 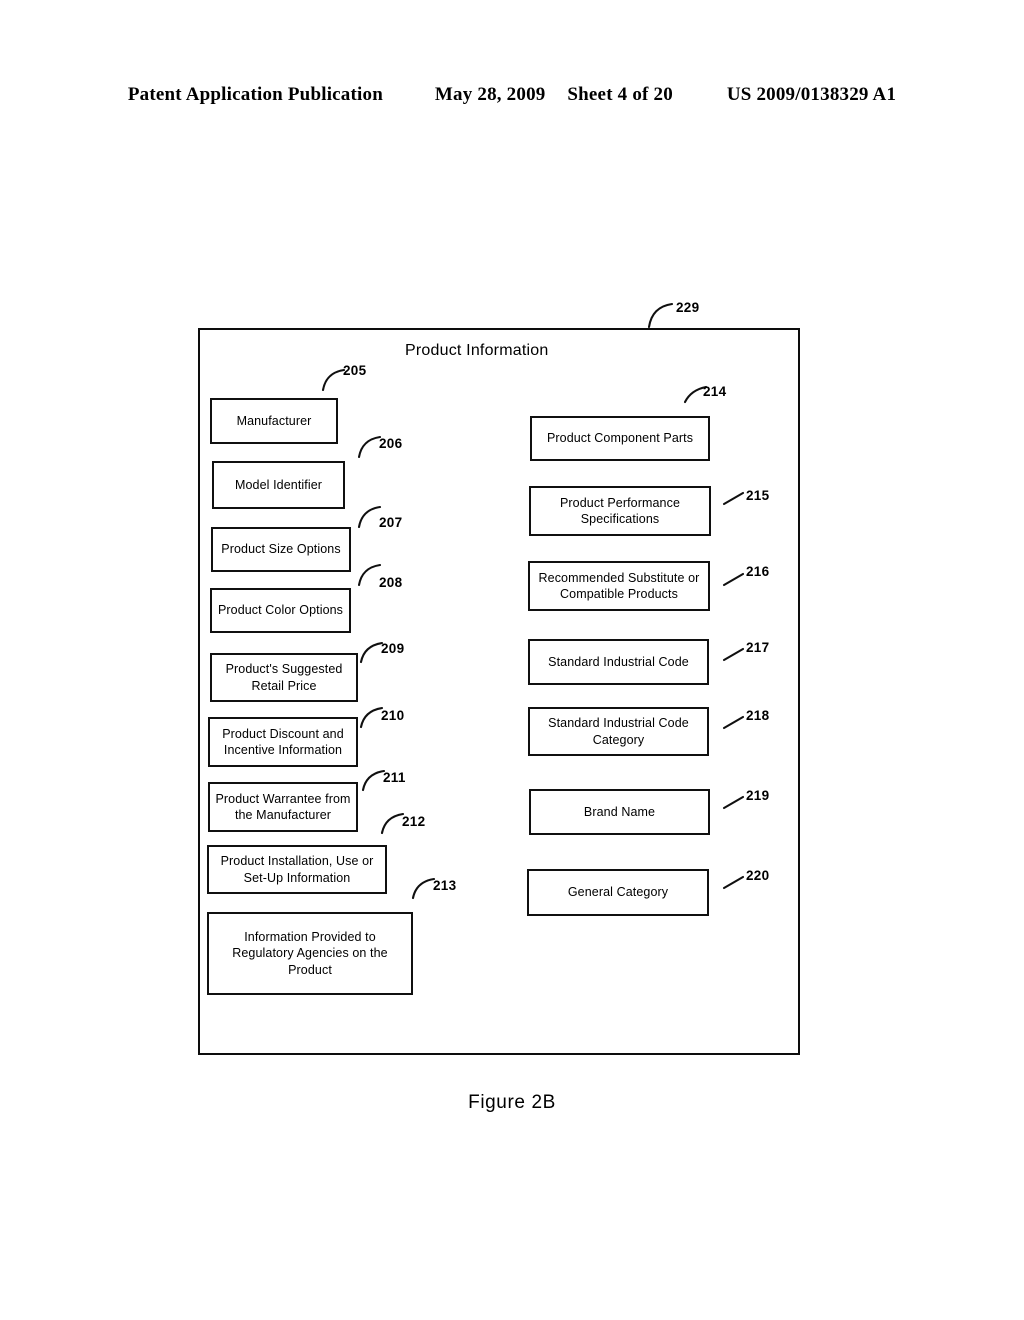 I want to click on node-product-size-options: Product Size Options, so click(x=281, y=549).